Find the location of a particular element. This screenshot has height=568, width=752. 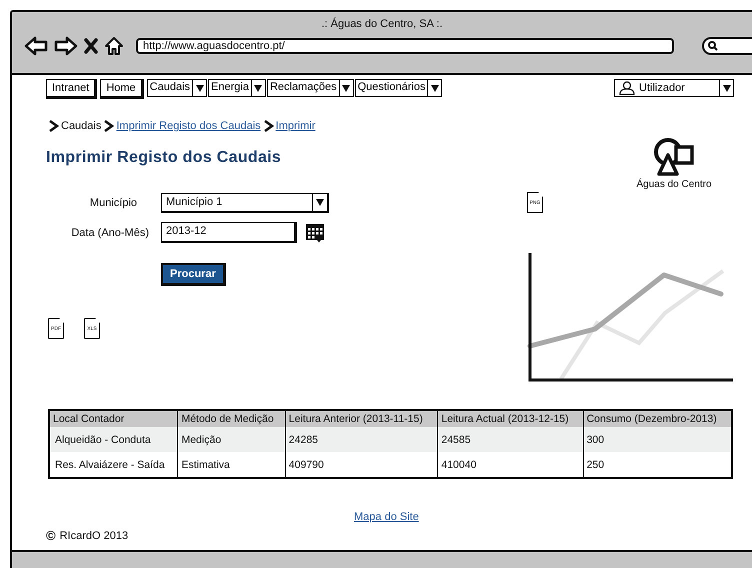

page-heading: Imprimir Registo dos Caudais is located at coordinates (164, 158).